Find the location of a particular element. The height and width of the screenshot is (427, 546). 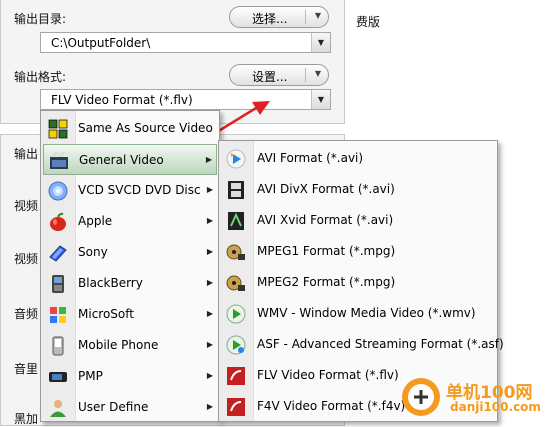

disc-icon is located at coordinates (58, 191).